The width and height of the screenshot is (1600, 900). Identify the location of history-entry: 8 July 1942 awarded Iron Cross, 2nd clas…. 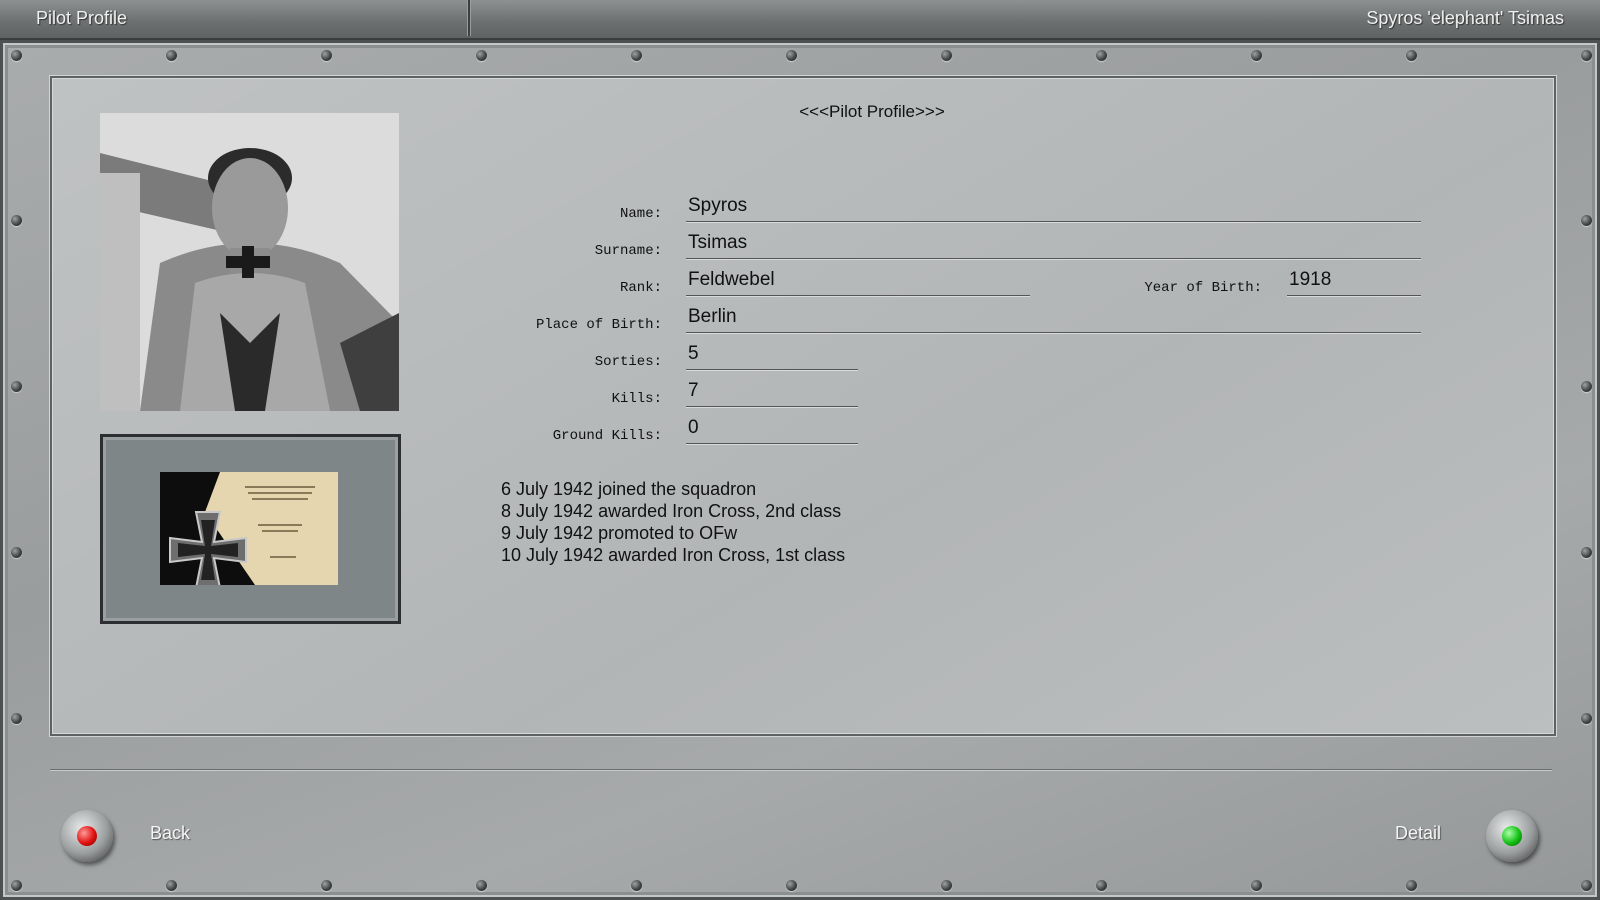
(671, 511).